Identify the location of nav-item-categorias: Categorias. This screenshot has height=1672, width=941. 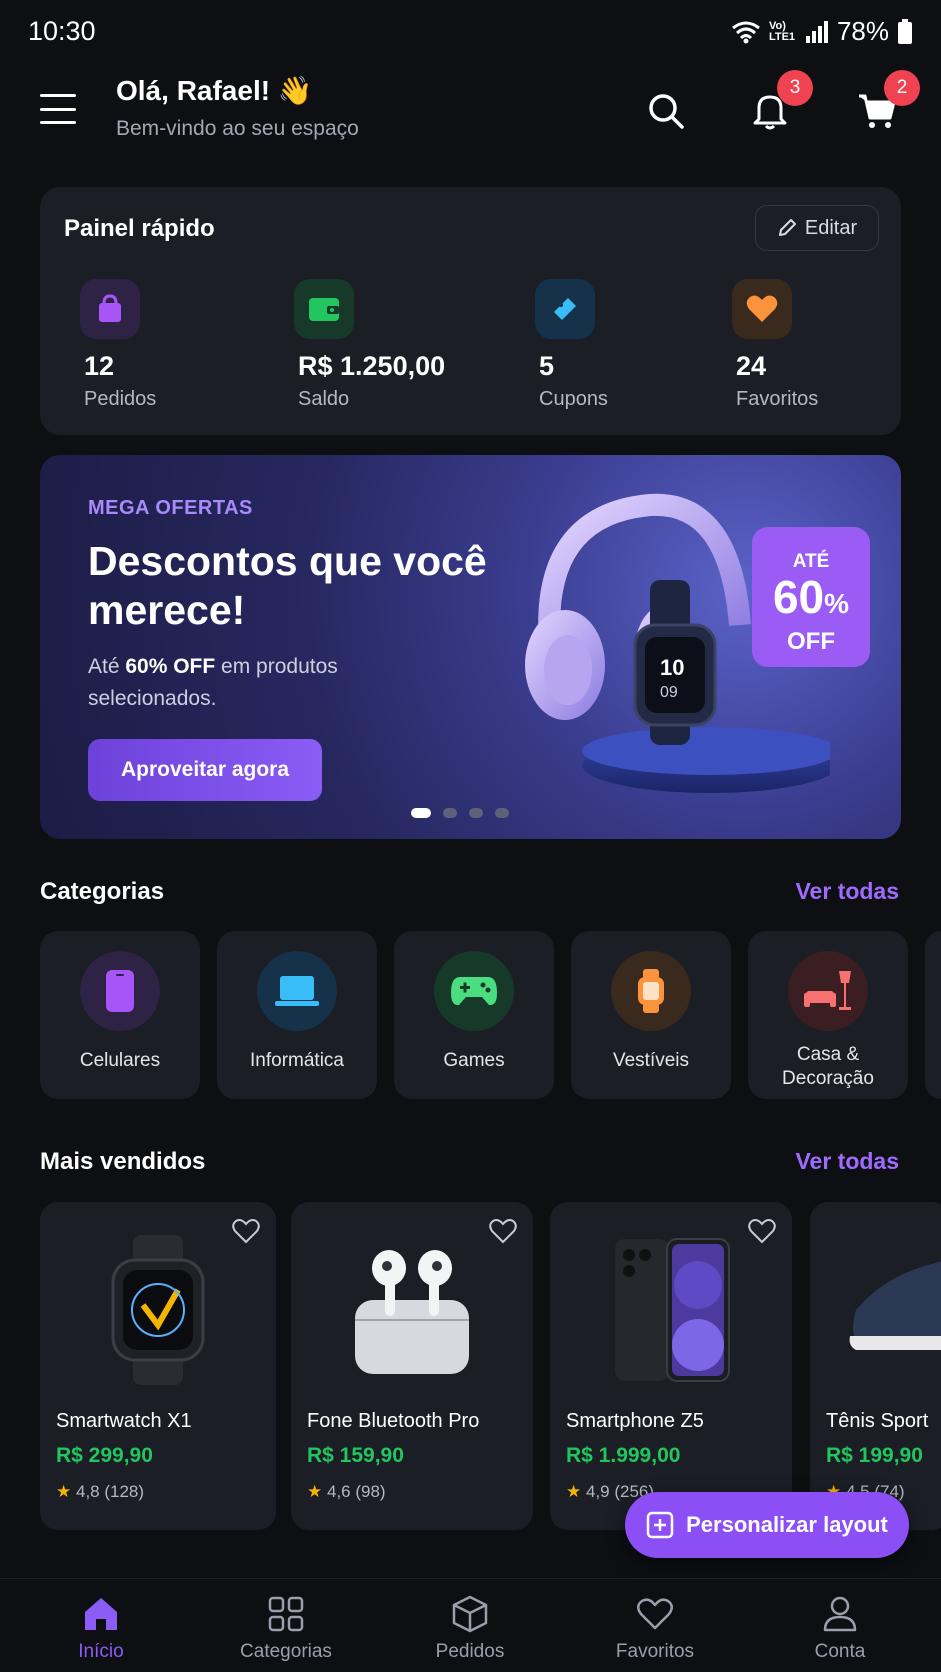
(286, 1628).